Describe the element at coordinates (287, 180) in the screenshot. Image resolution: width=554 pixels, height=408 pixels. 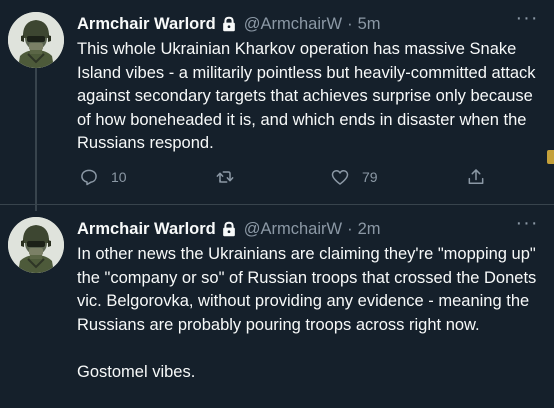
I see `tweet-actions: 10 79` at that location.